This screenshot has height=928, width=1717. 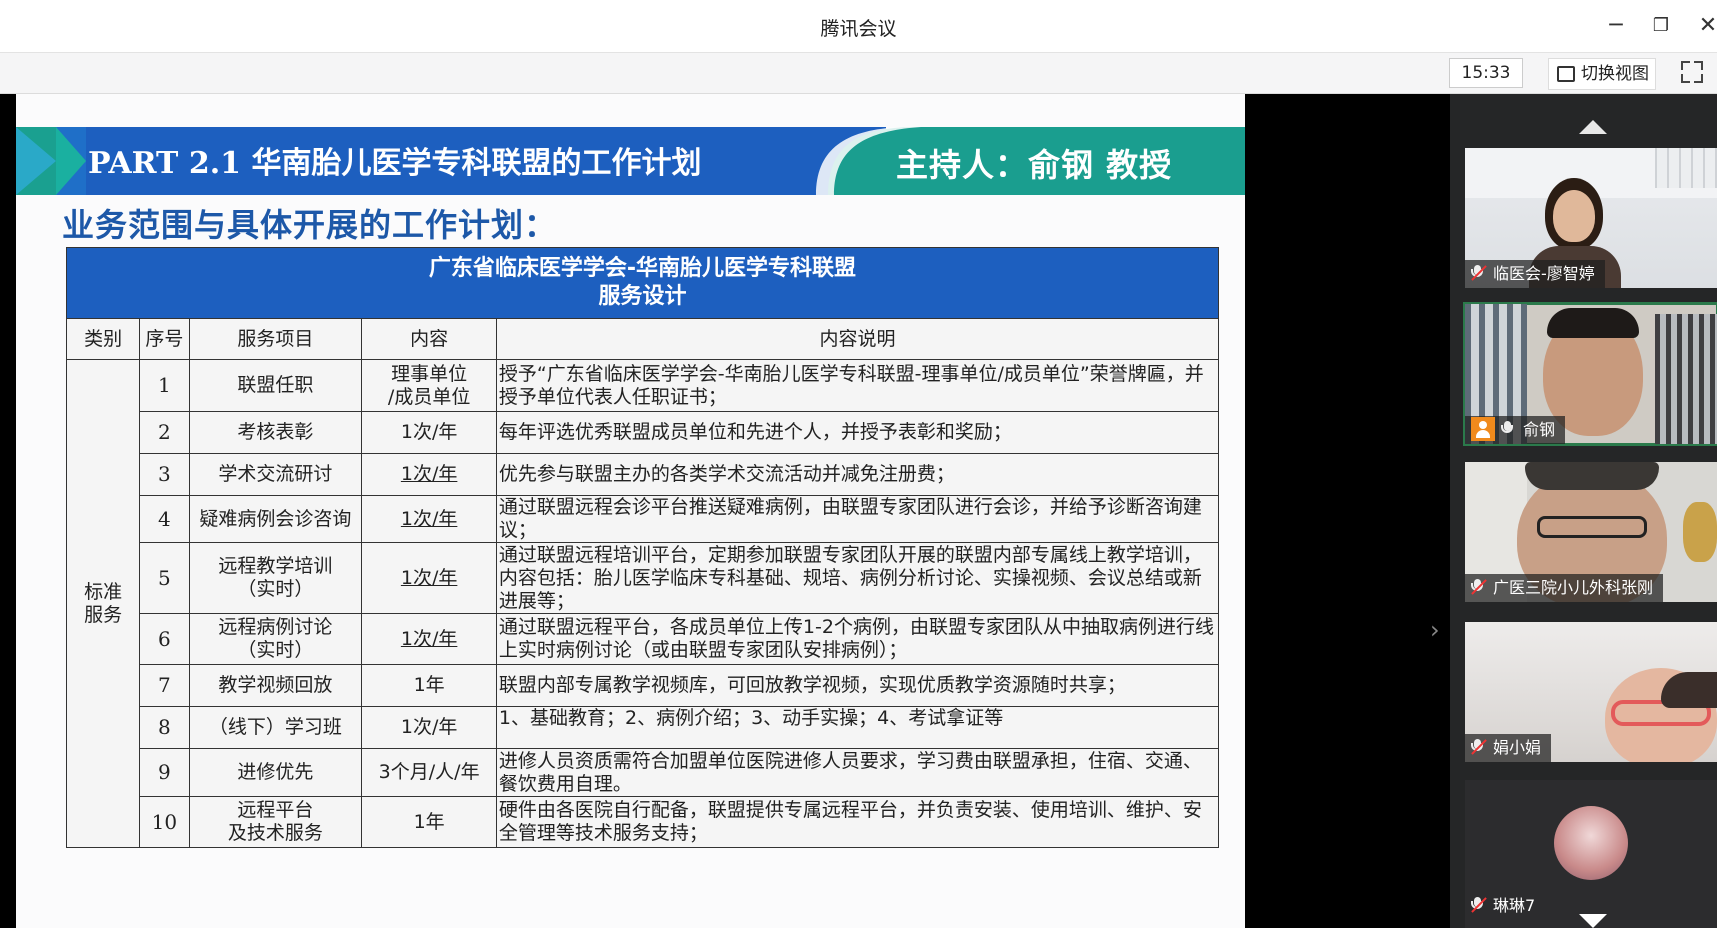 What do you see at coordinates (275, 339) in the screenshot?
I see `column-header: 服务项目` at bounding box center [275, 339].